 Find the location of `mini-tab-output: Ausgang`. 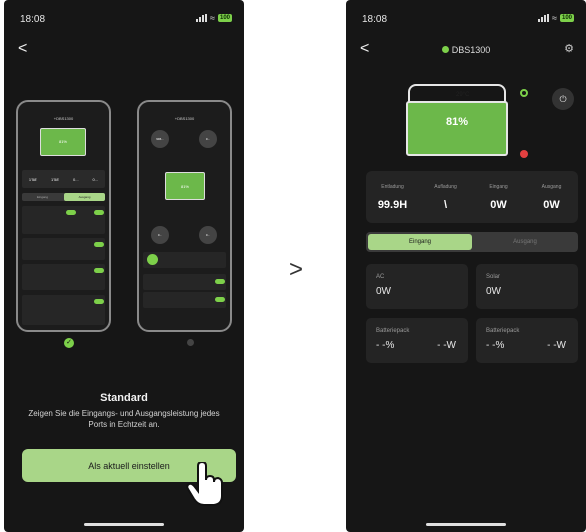

mini-tab-output: Ausgang is located at coordinates (84, 197).